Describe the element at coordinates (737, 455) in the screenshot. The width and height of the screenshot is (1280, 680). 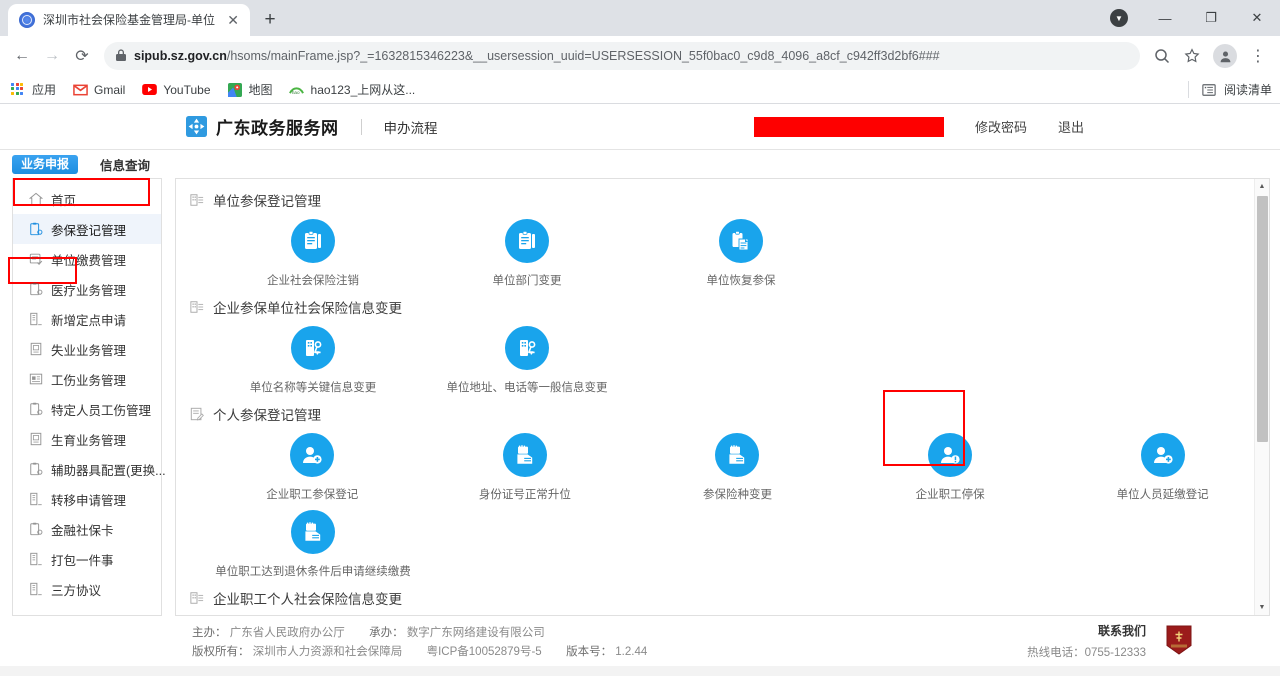
I see `hand-card-icon` at that location.